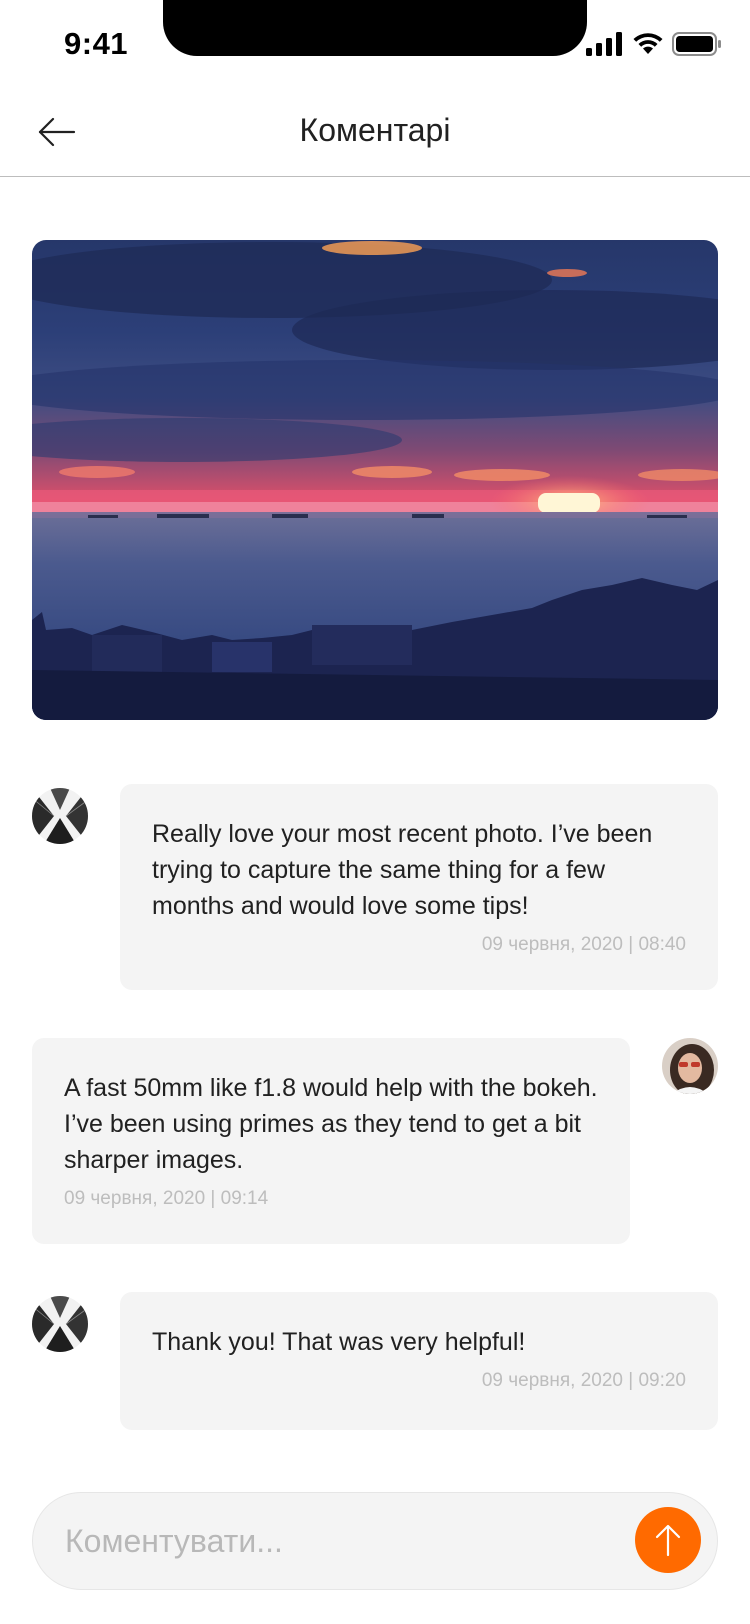  Describe the element at coordinates (583, 1380) in the screenshot. I see `comment-timestamp: 09 червня, 2020 | 09:20` at that location.